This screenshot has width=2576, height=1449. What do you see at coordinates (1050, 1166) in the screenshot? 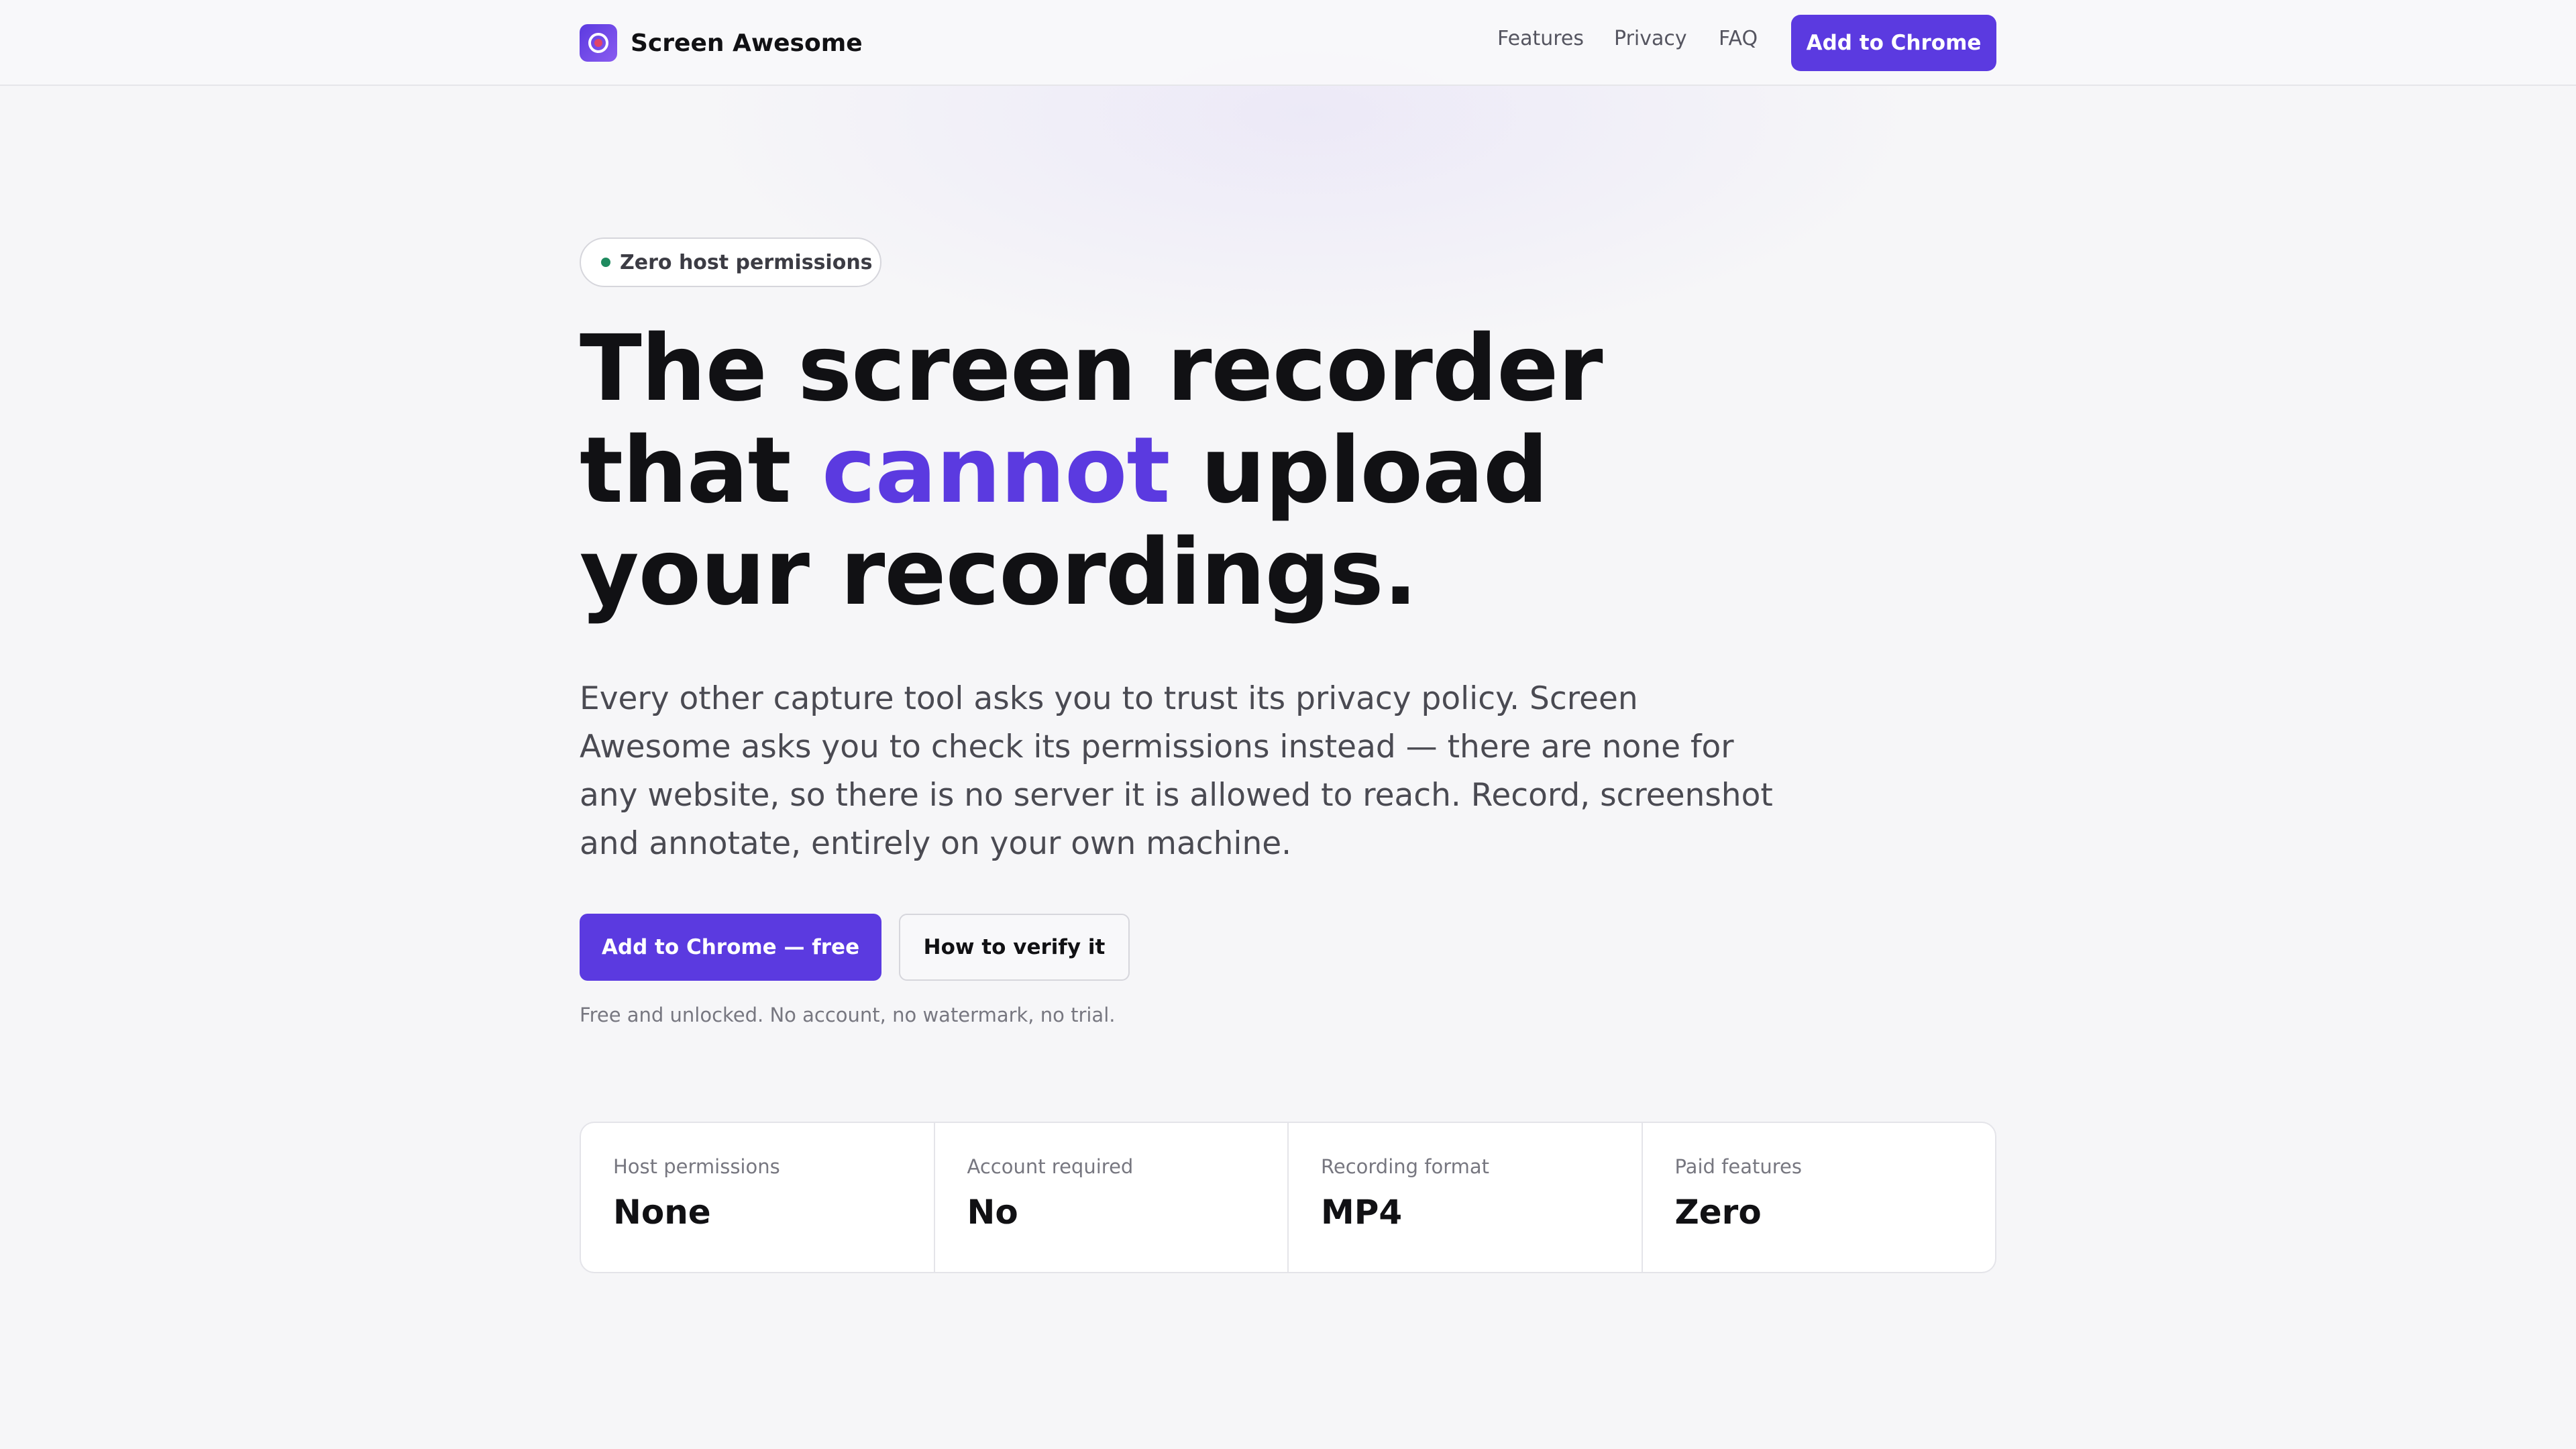
I see `stat-label: Account required` at bounding box center [1050, 1166].